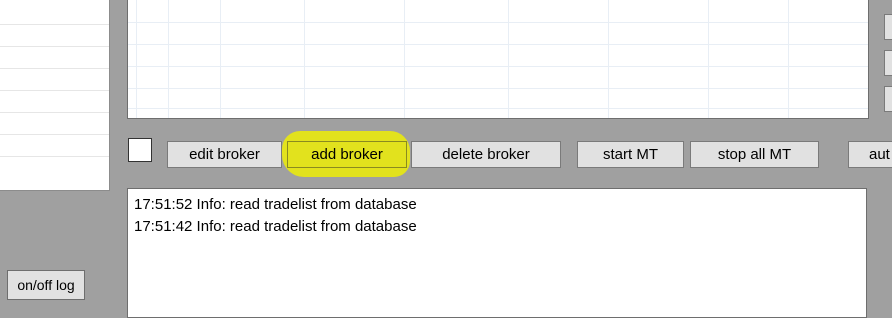 The height and width of the screenshot is (318, 892). What do you see at coordinates (630, 154) in the screenshot?
I see `start-mt-button: start MT` at bounding box center [630, 154].